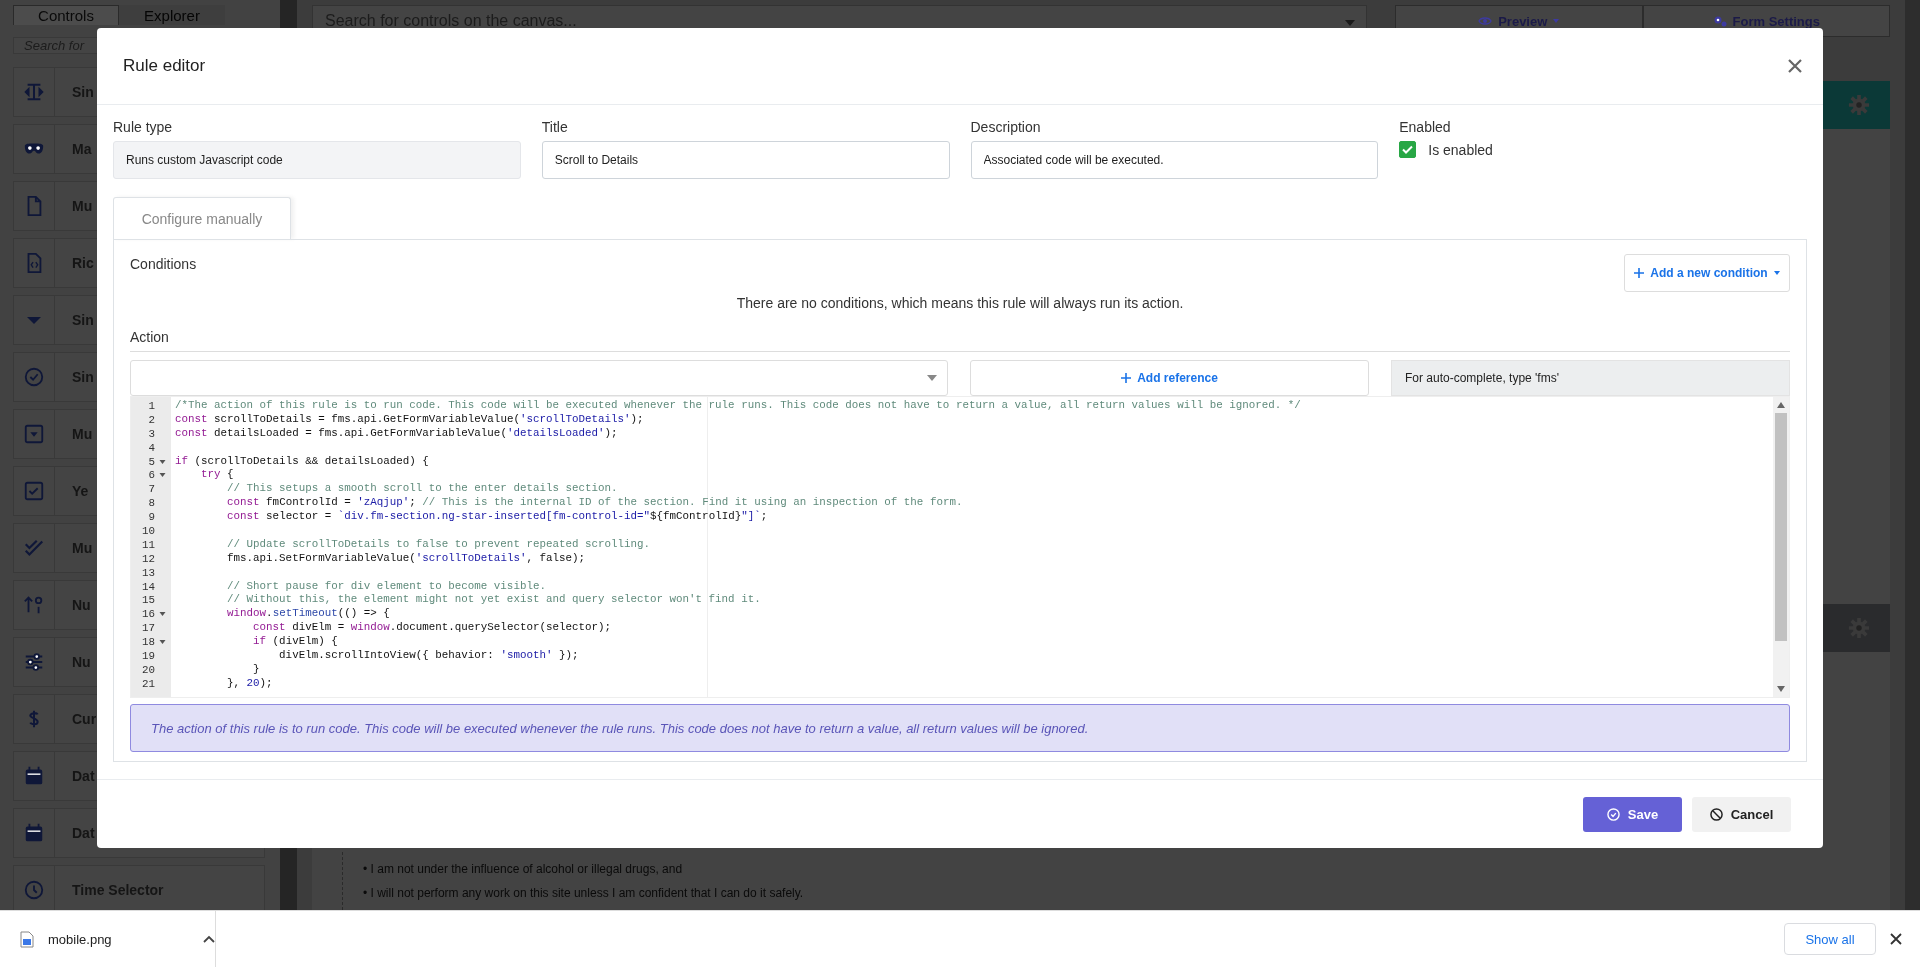 The image size is (1920, 967). I want to click on line-number: 12, so click(149, 558).